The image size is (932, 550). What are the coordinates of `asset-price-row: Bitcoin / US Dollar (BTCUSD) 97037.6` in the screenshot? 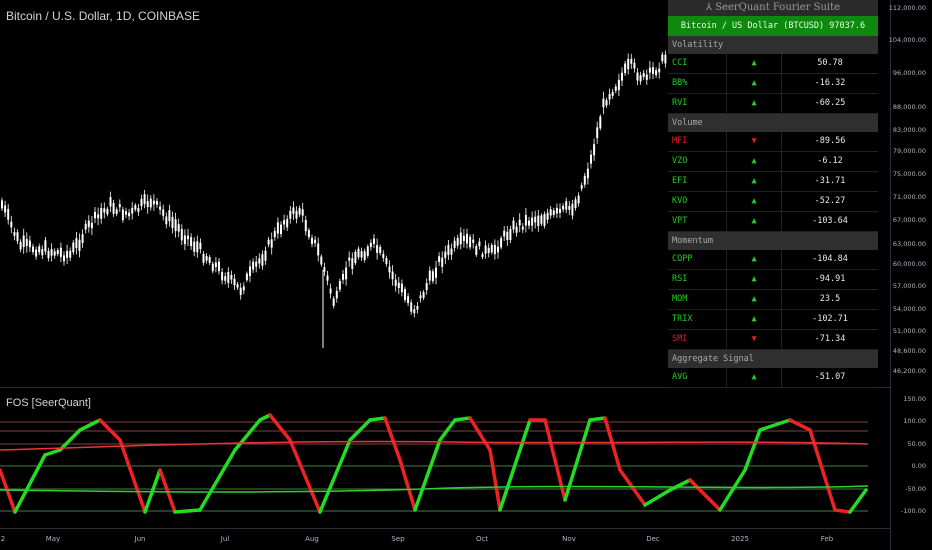 It's located at (773, 26).